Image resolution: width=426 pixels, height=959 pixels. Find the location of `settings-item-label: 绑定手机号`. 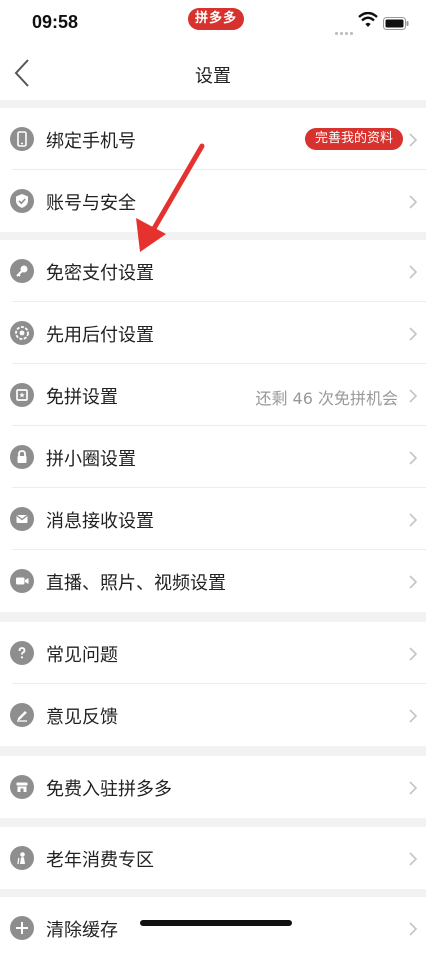

settings-item-label: 绑定手机号 is located at coordinates (91, 141).